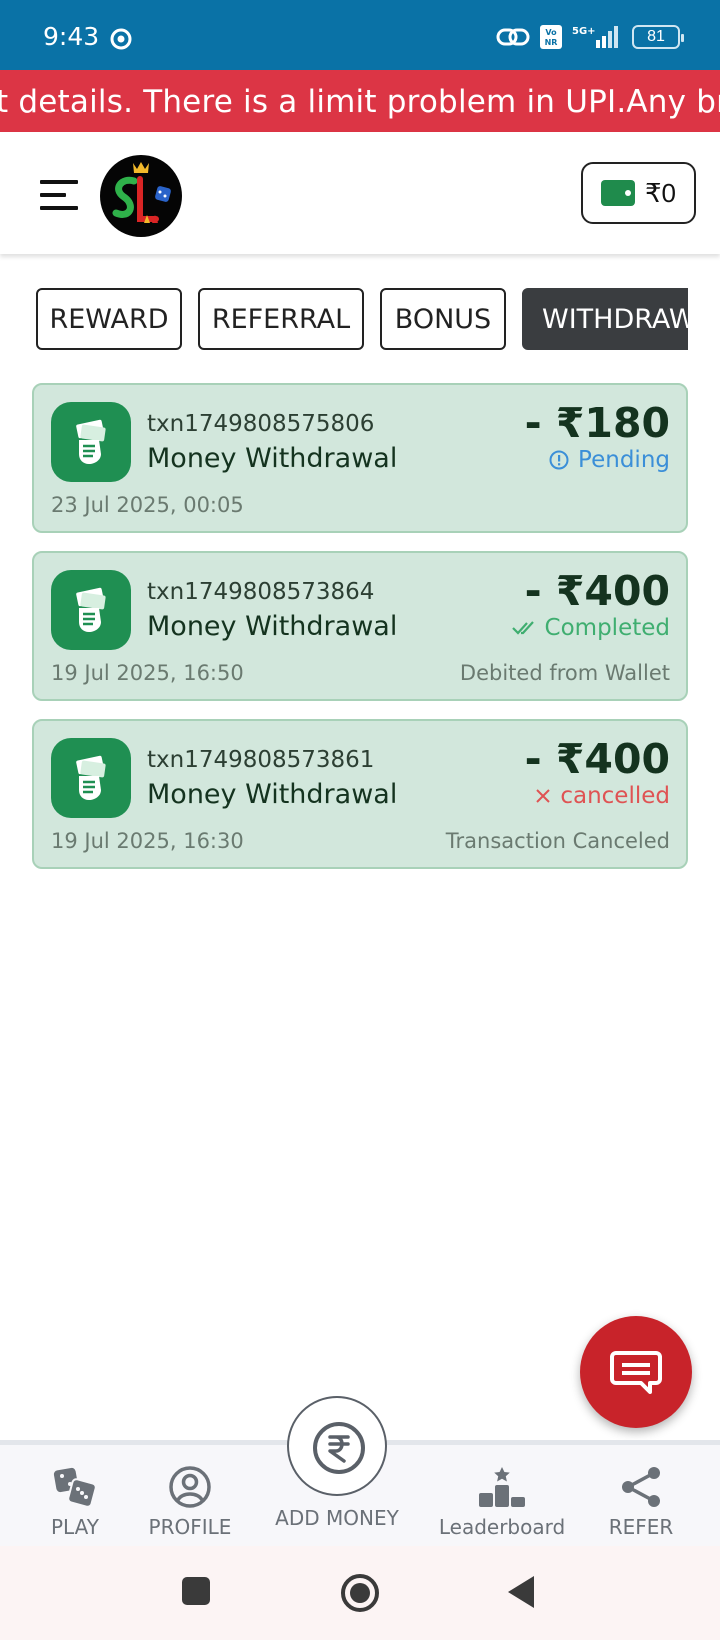 Image resolution: width=720 pixels, height=1640 pixels. Describe the element at coordinates (605, 319) in the screenshot. I see `tab-withdrawal: WITHDRAWAL` at that location.